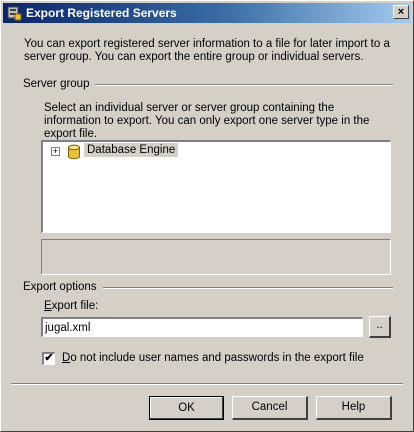 The image size is (414, 432). I want to click on server-details-box, so click(216, 257).